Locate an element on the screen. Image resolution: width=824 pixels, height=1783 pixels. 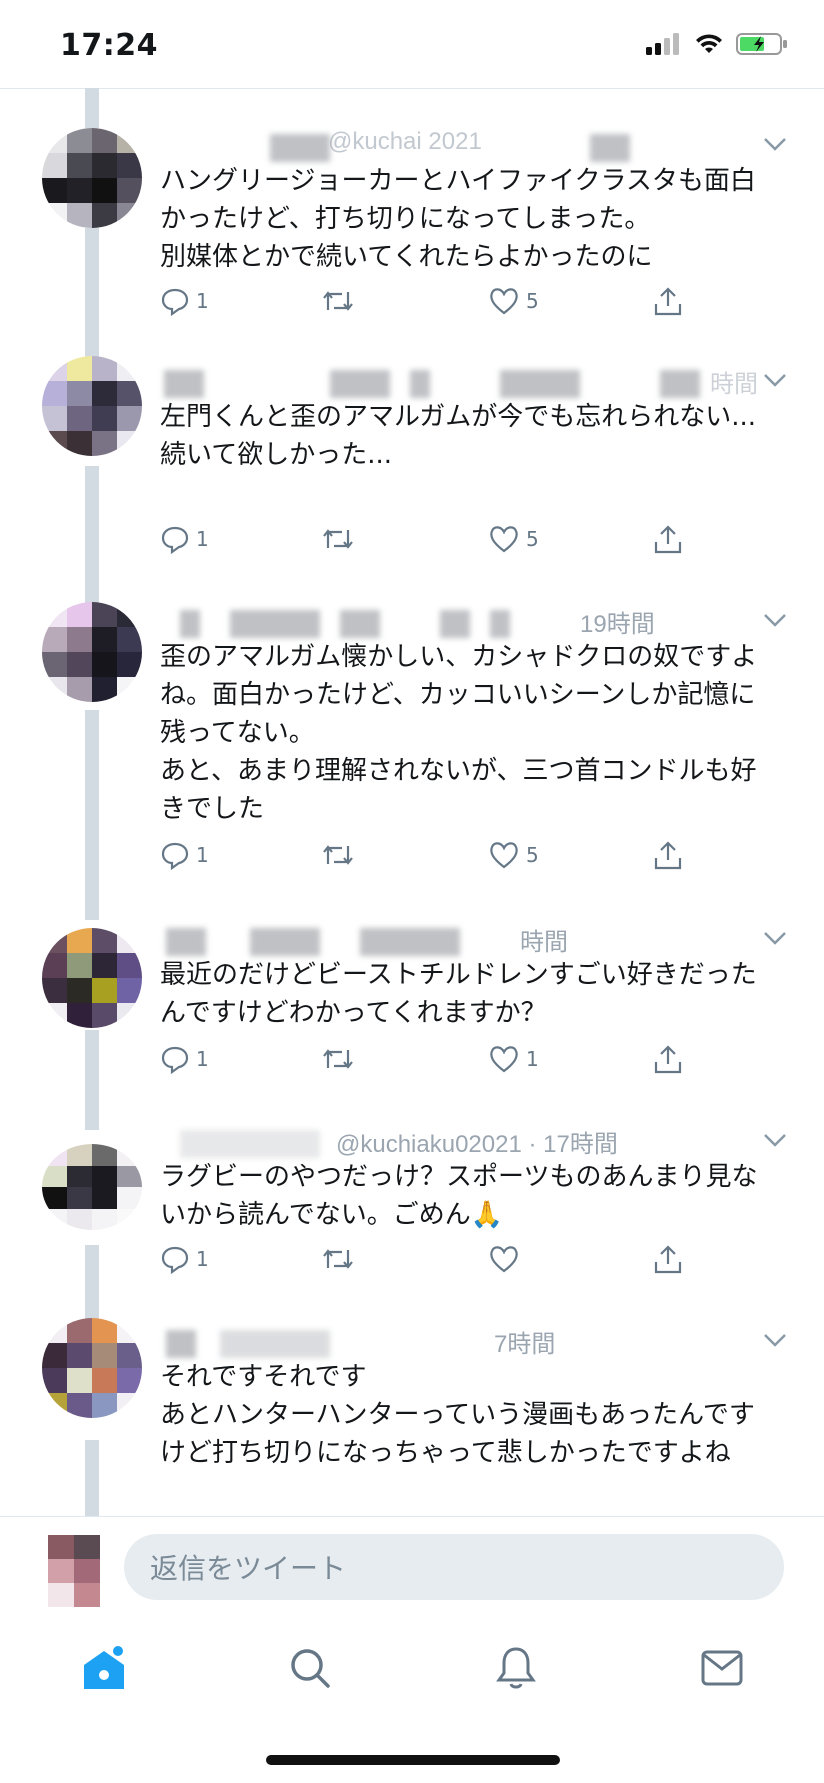
home-indicator is located at coordinates (413, 1760).